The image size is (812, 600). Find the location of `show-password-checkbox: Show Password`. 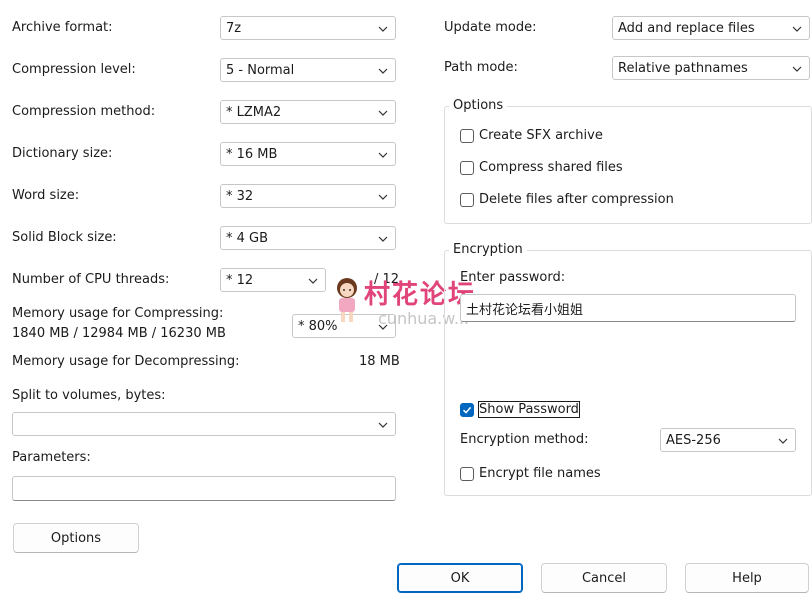

show-password-checkbox: Show Password is located at coordinates (520, 409).